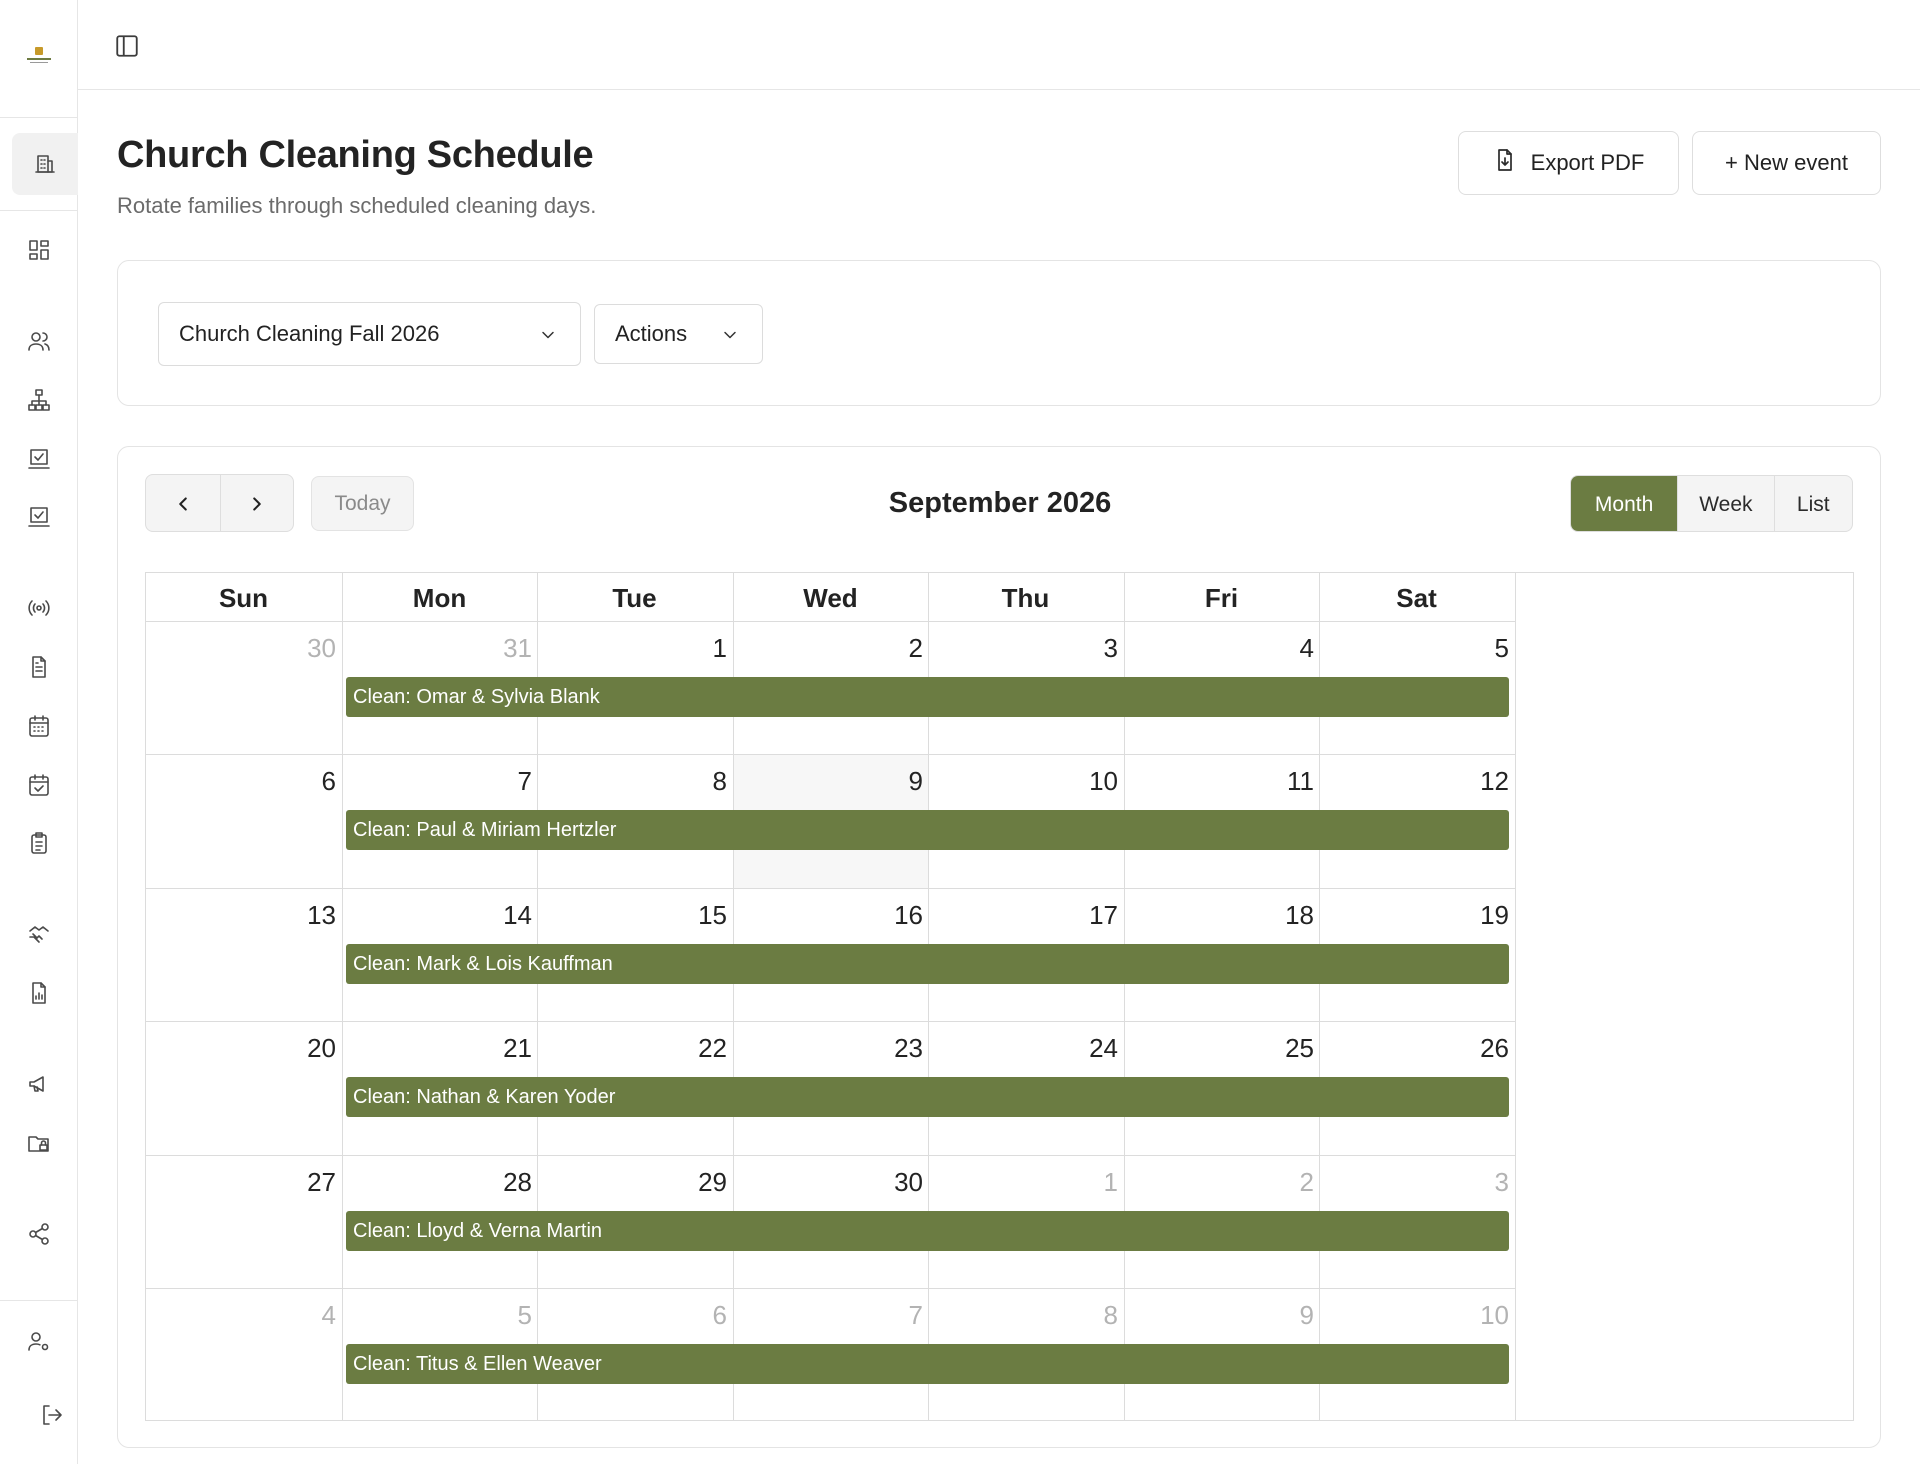  I want to click on calendar-event: Clean: Lloyd & Verna Martin, so click(927, 1231).